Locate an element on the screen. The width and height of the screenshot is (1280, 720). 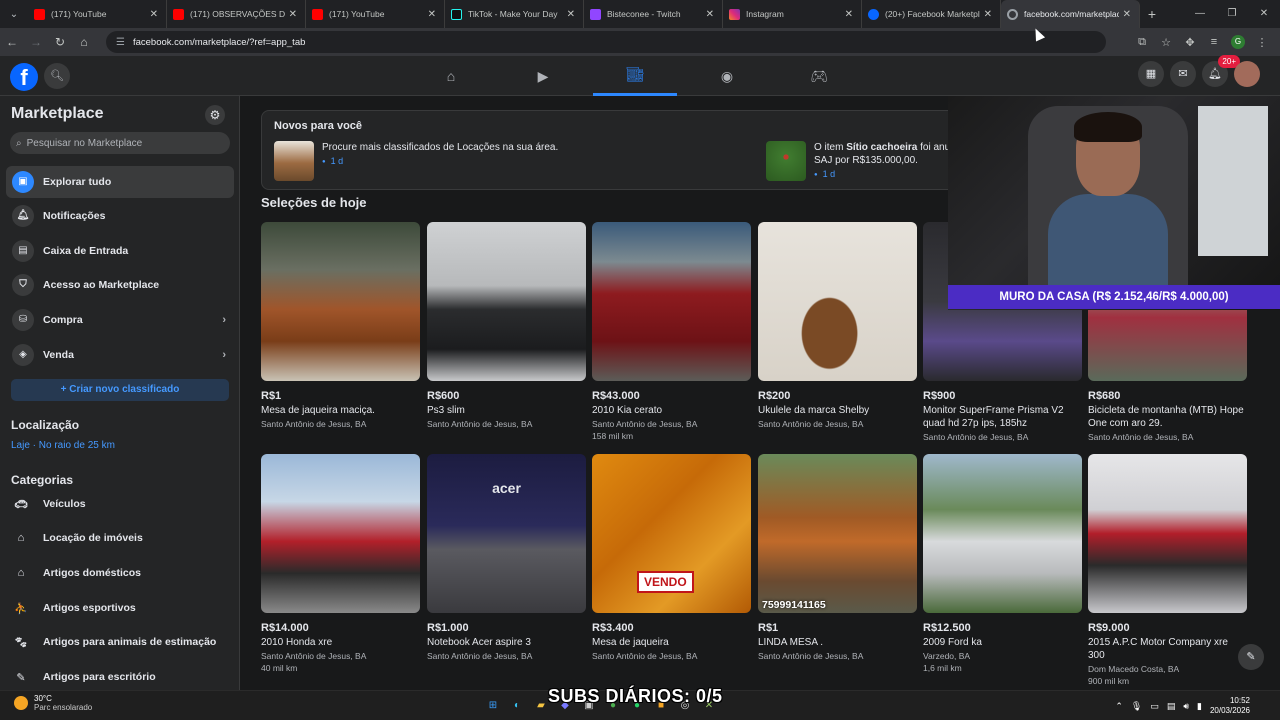
reload-icon: ↻ is located at coordinates (60, 42).